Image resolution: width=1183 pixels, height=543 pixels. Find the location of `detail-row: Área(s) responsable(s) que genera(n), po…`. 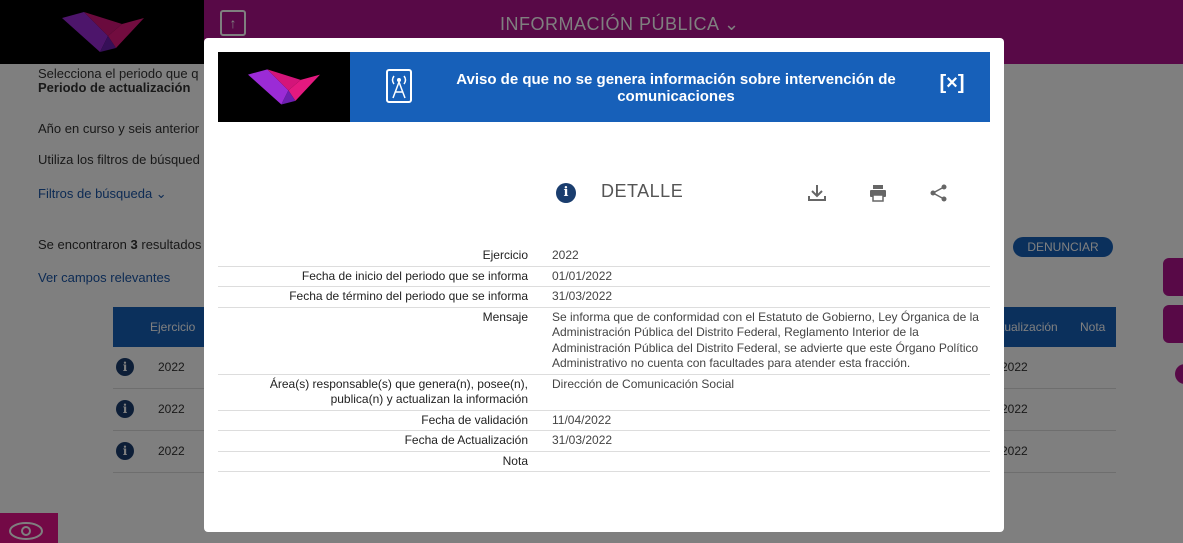

detail-row: Área(s) responsable(s) que genera(n), po… is located at coordinates (604, 392).